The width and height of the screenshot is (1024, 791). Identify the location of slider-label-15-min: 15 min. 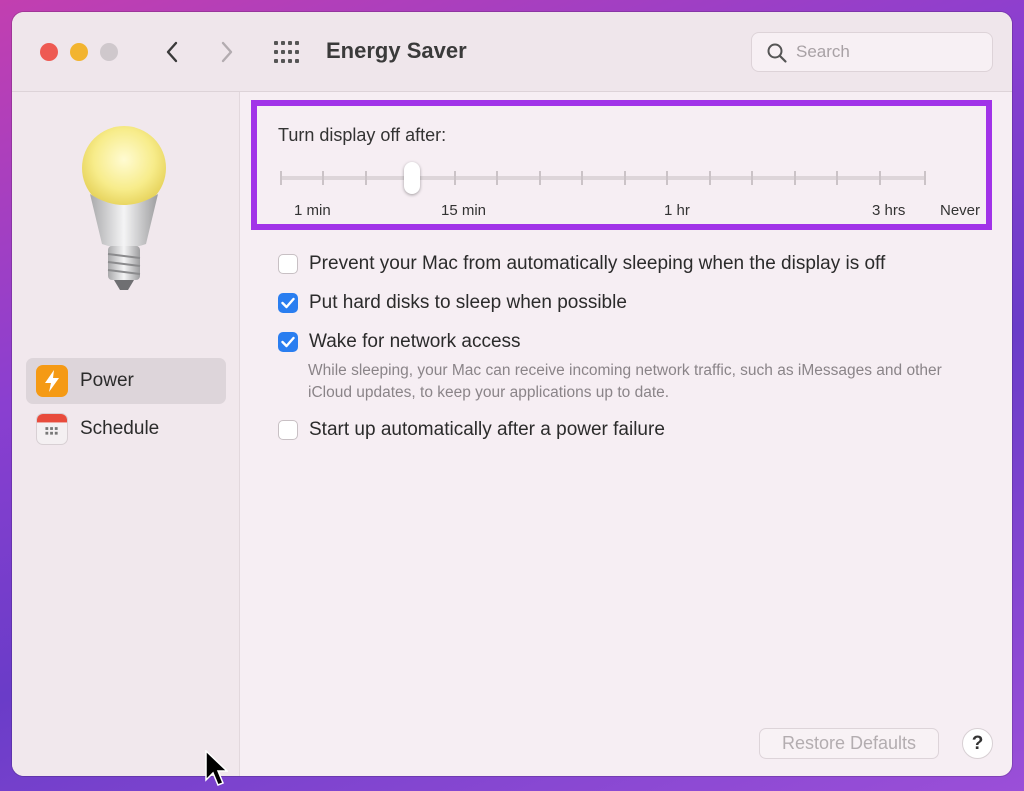
(464, 210).